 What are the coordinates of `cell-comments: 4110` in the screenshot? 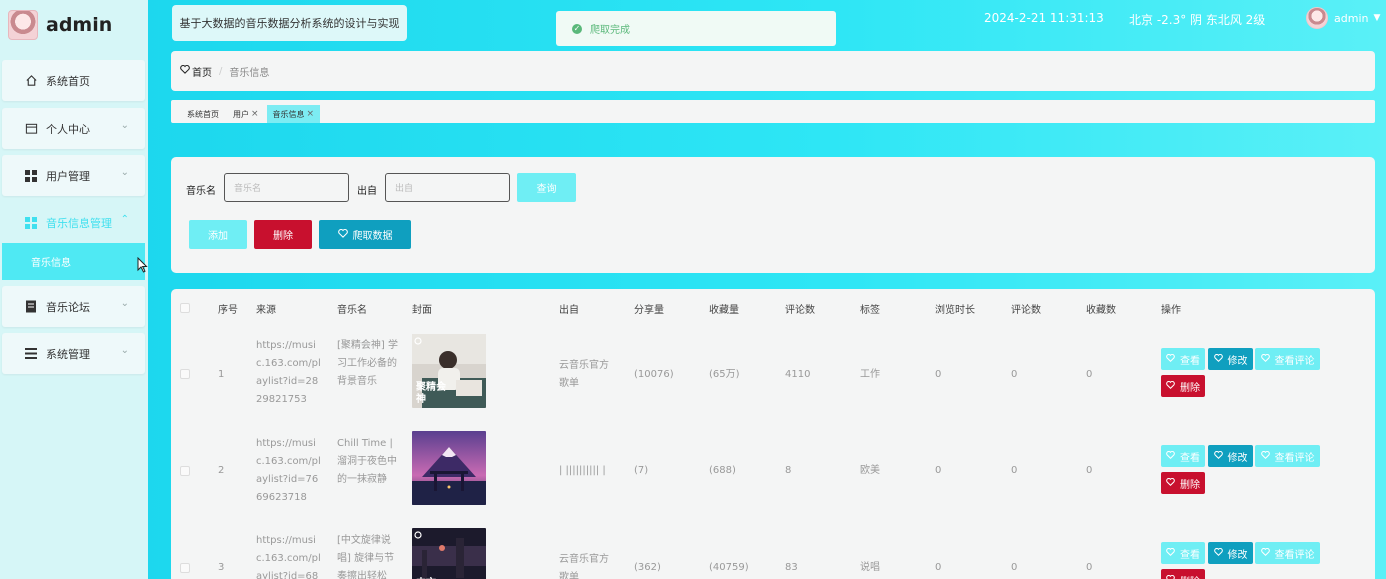 It's located at (798, 374).